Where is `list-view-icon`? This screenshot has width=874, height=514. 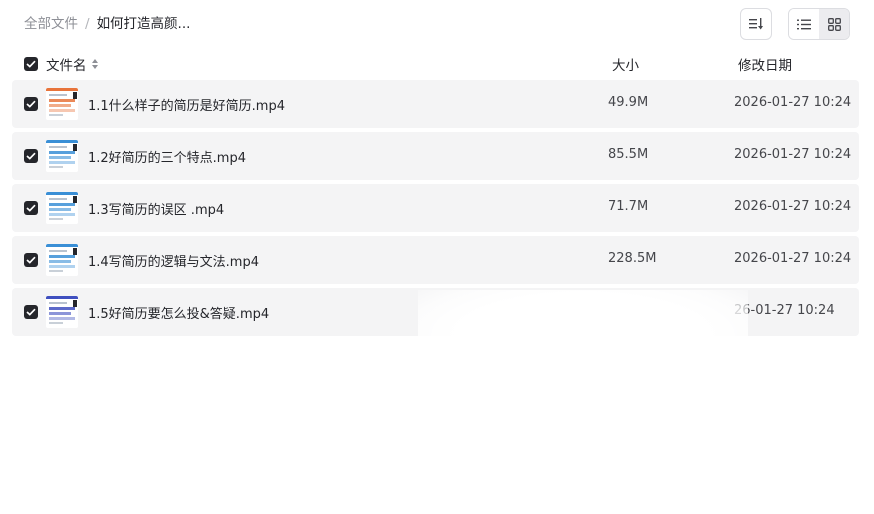 list-view-icon is located at coordinates (804, 24).